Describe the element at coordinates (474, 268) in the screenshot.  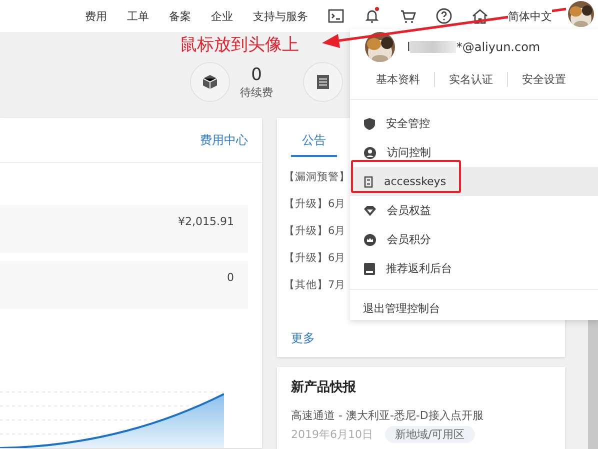
I see `menu-item: 推荐返利后台` at that location.